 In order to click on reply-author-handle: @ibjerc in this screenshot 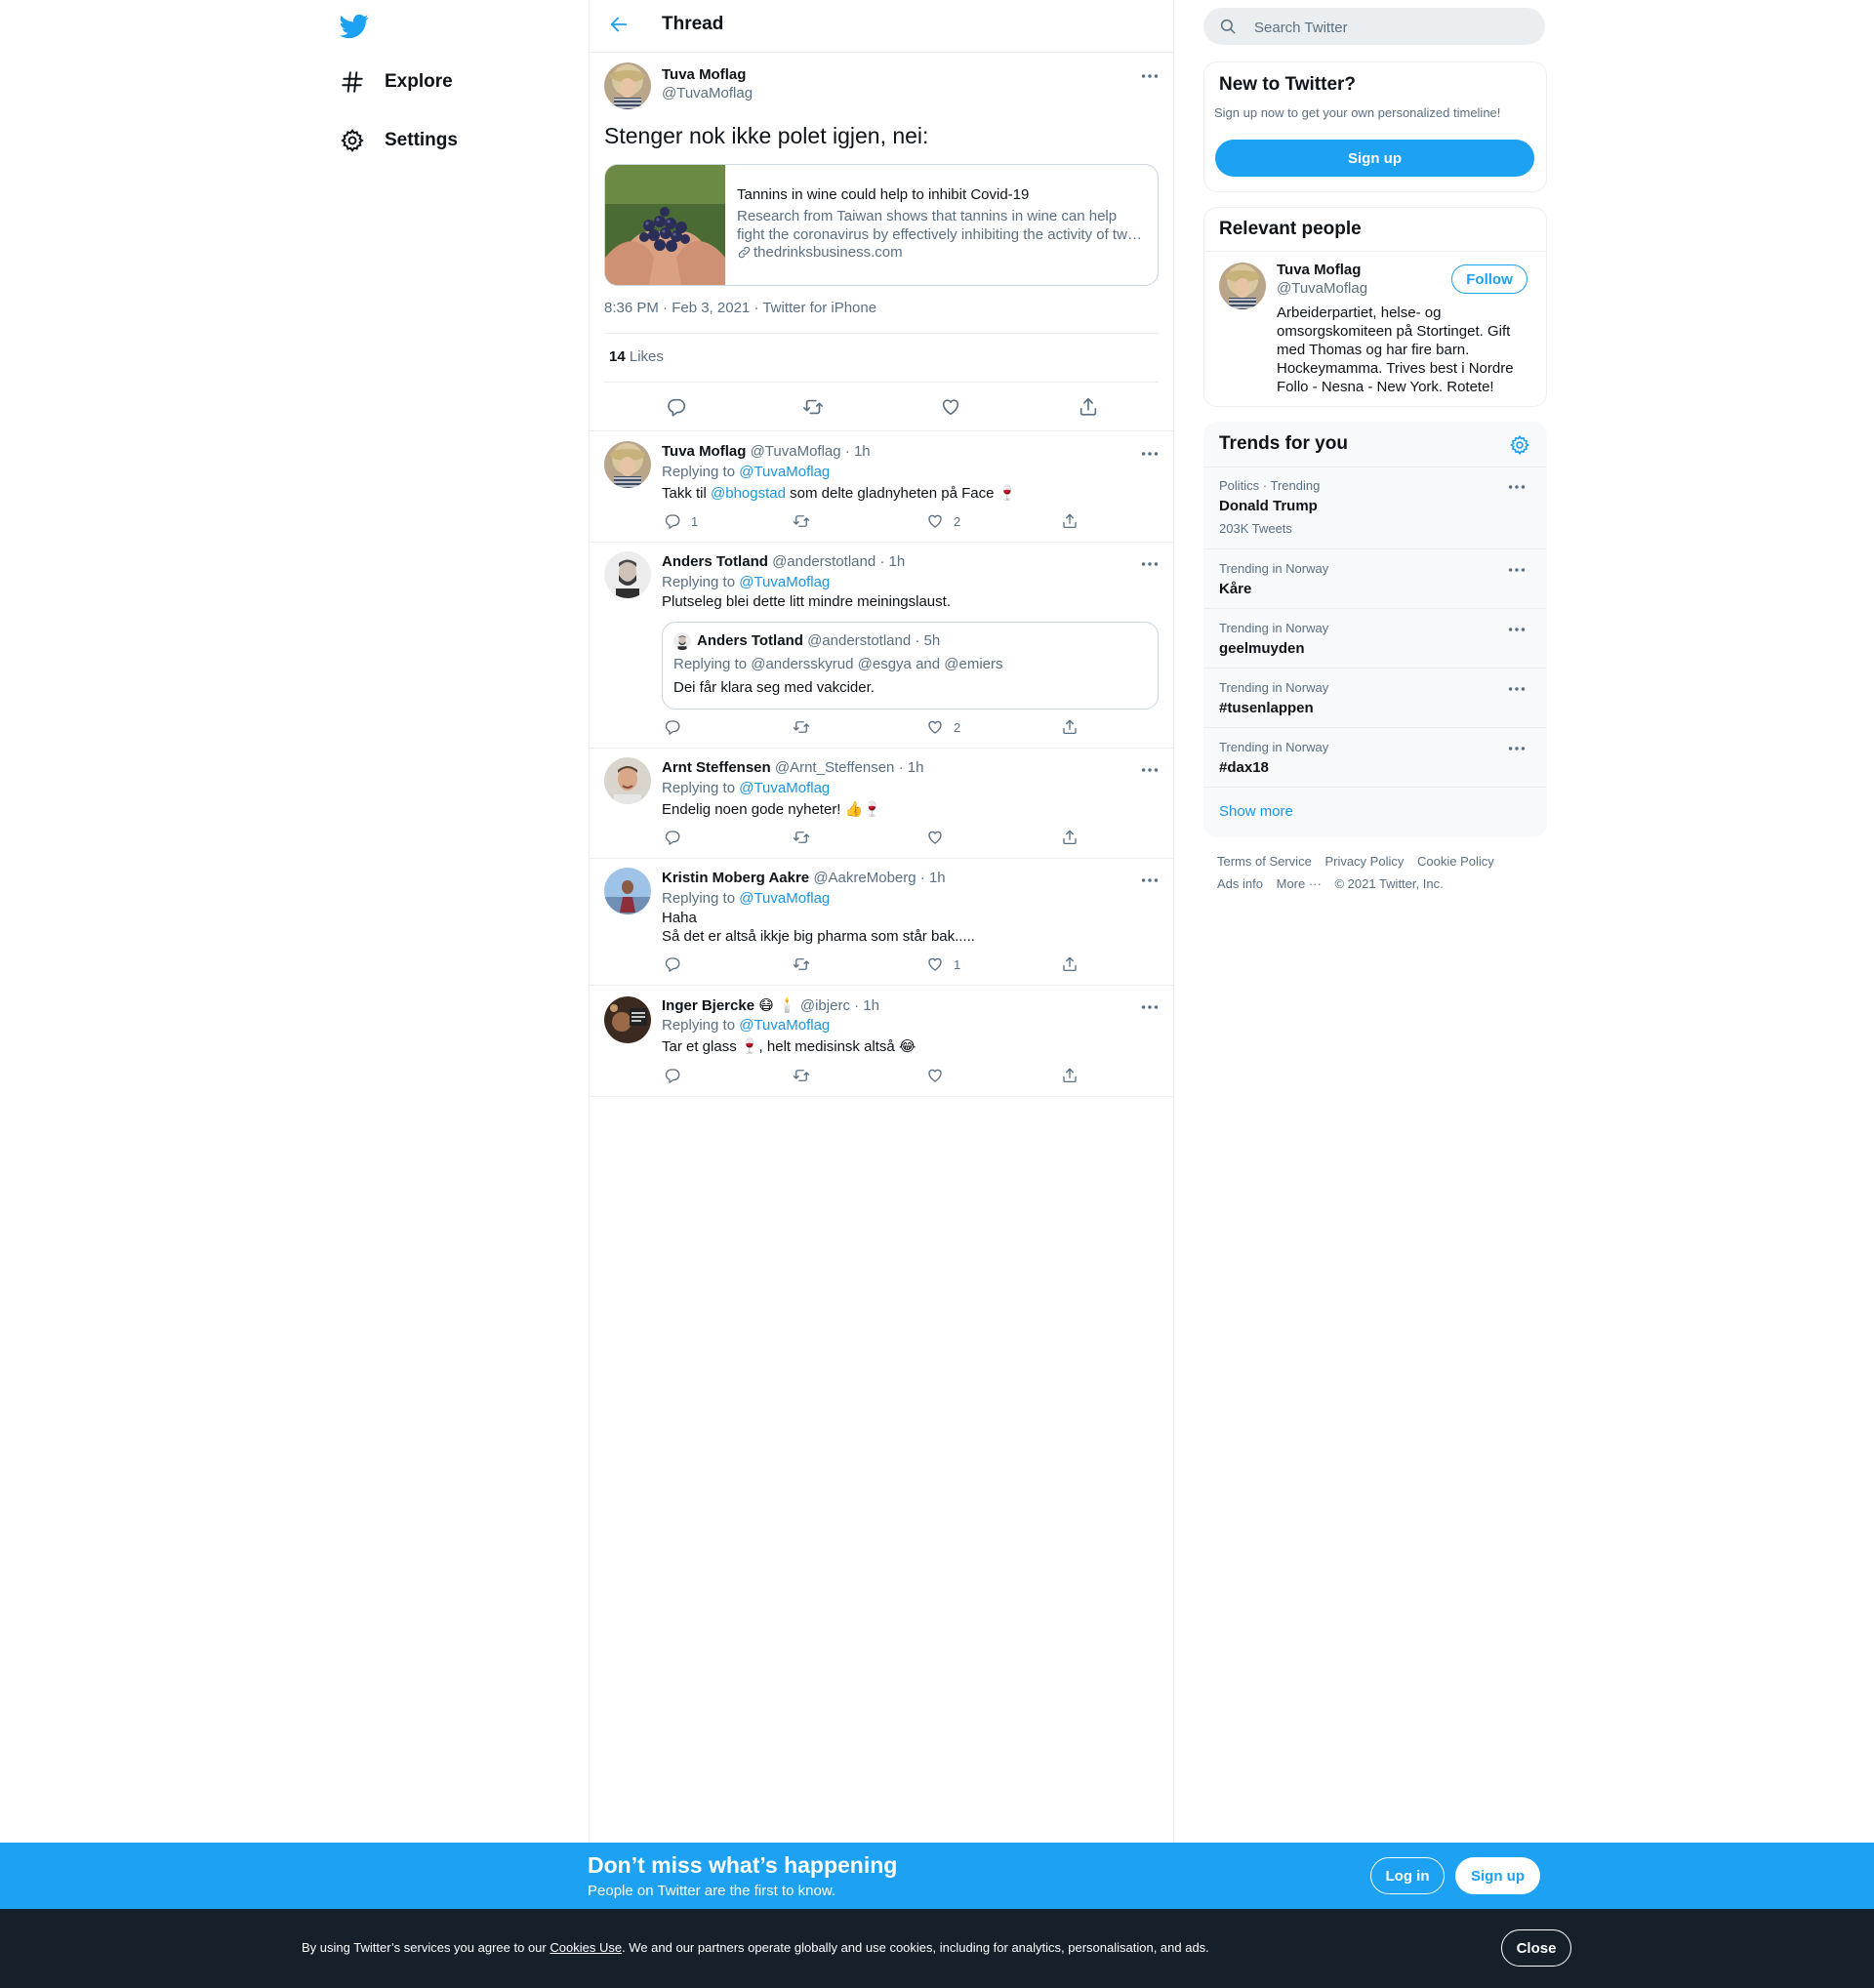, I will do `click(825, 1006)`.